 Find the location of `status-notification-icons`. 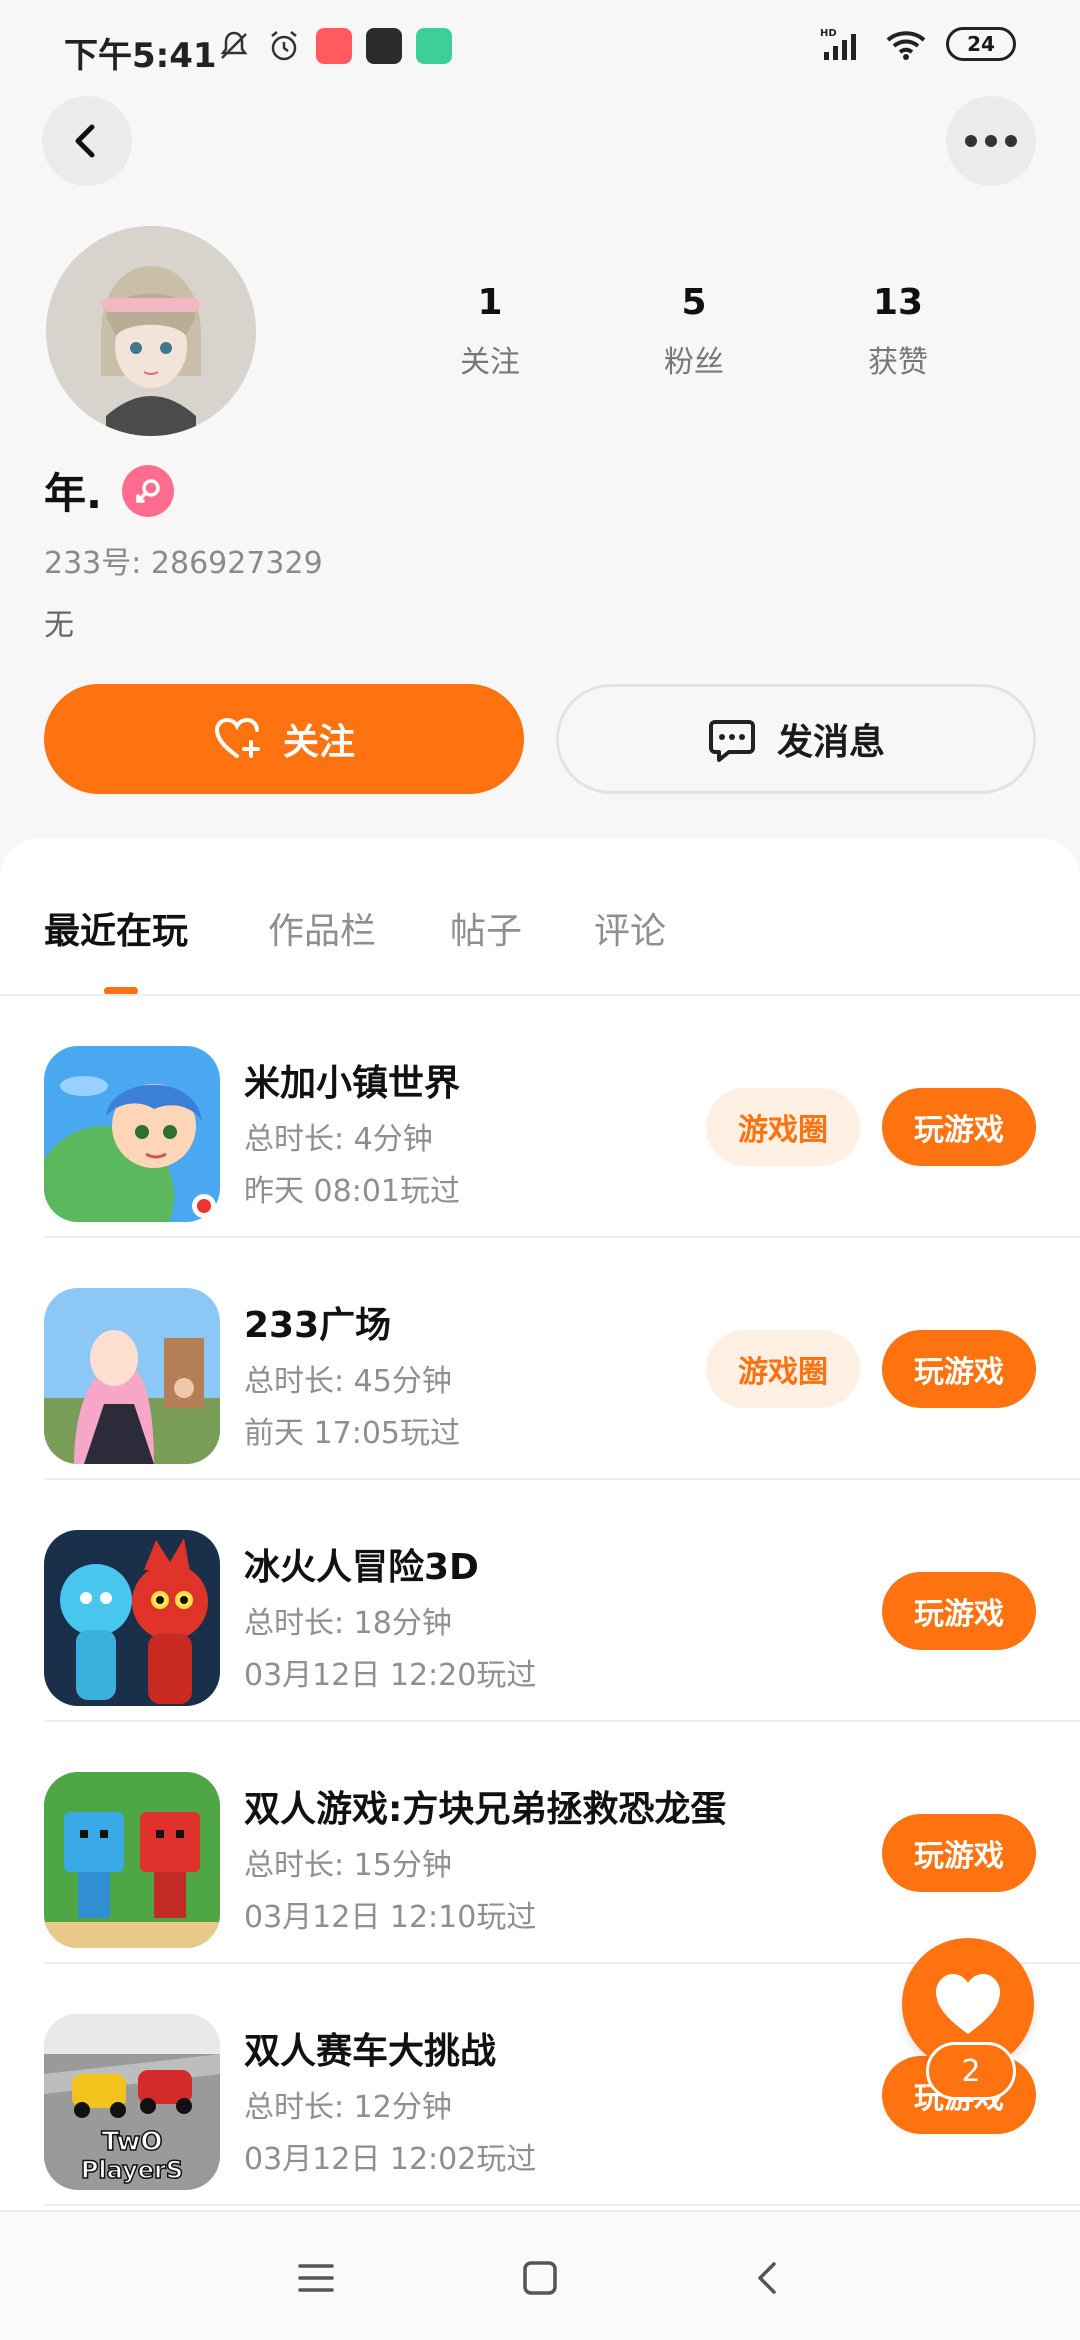

status-notification-icons is located at coordinates (334, 46).